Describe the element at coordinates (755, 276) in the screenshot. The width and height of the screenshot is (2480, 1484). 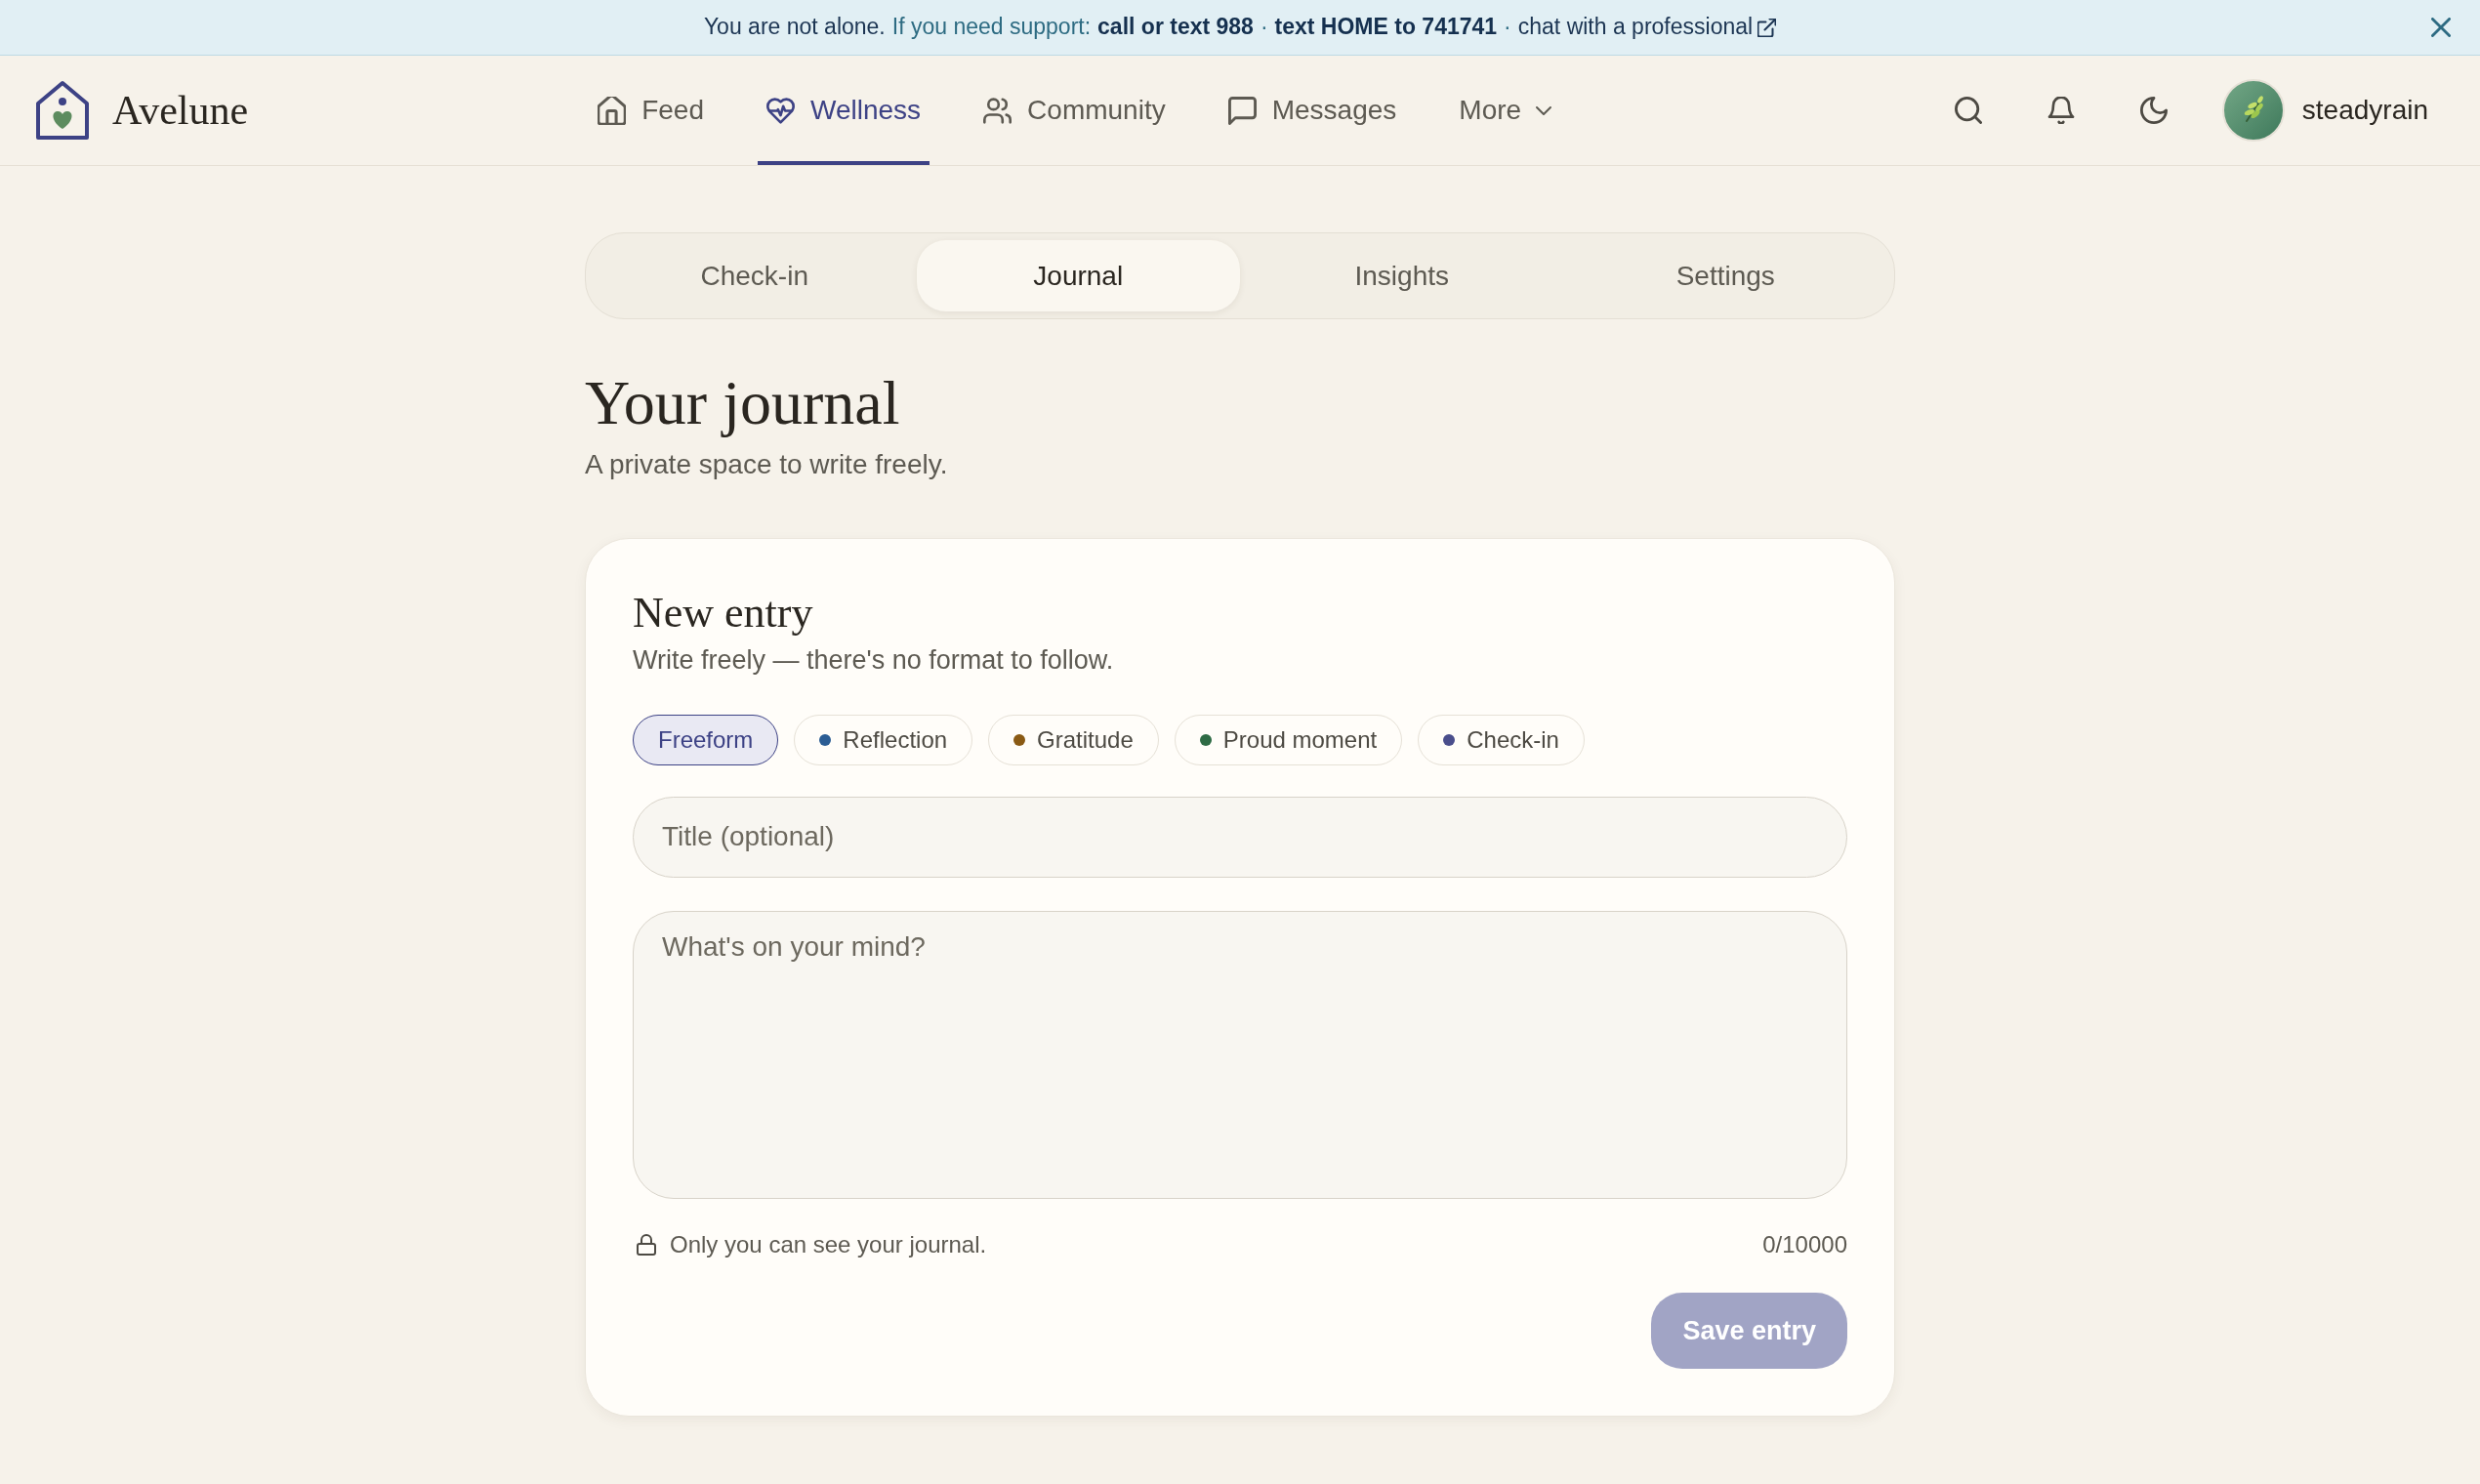
I see `tab: Check-in` at that location.